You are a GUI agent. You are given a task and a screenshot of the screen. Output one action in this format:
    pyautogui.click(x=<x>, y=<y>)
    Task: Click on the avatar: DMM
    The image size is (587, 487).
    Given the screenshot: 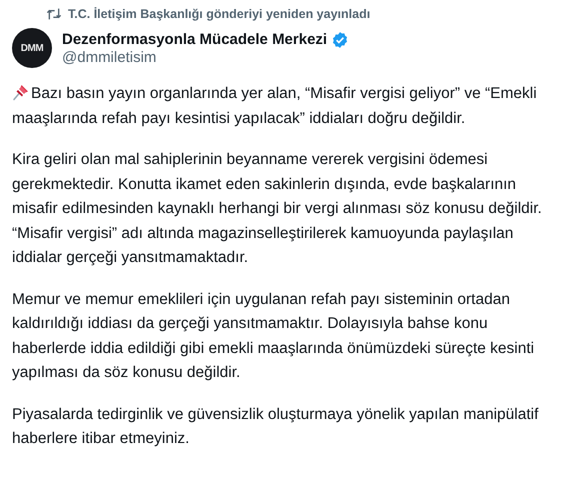 What is the action you would take?
    pyautogui.click(x=32, y=48)
    